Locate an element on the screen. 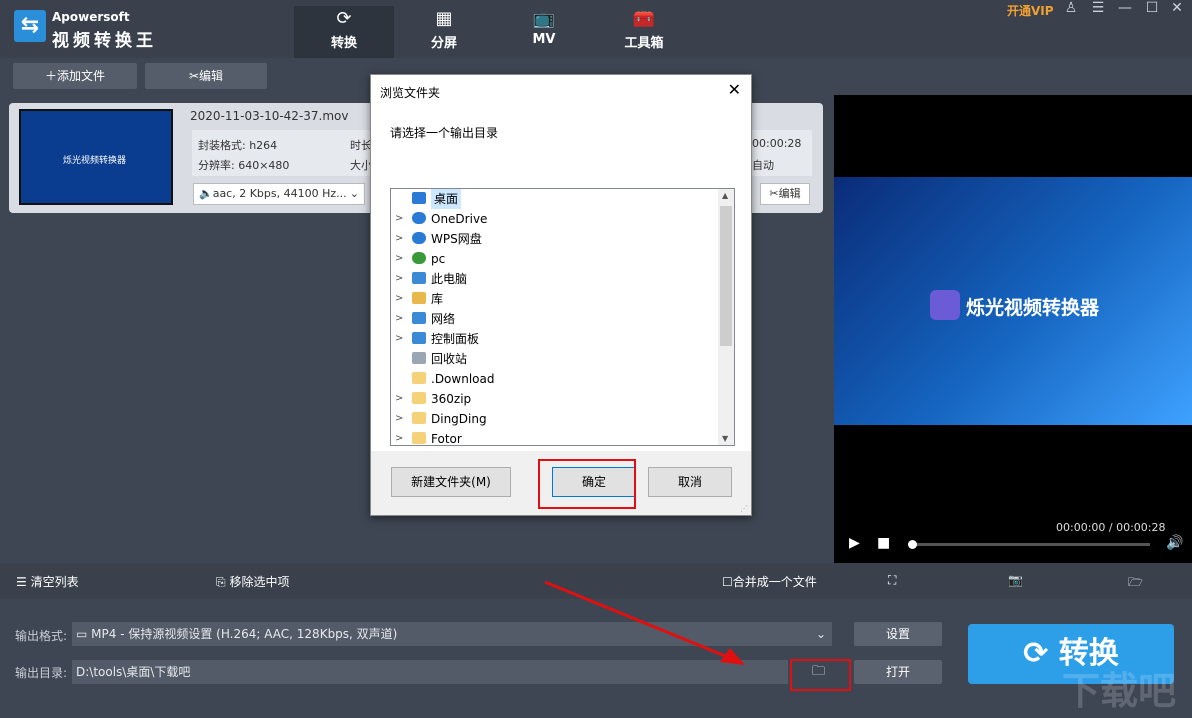 The height and width of the screenshot is (718, 1192). tree-item-label: OneDrive is located at coordinates (459, 219).